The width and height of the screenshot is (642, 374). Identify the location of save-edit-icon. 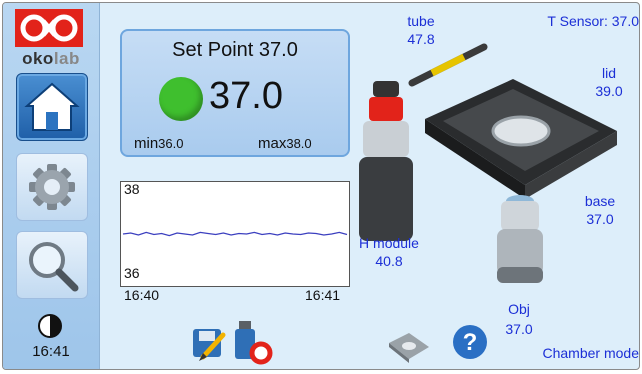
(209, 343).